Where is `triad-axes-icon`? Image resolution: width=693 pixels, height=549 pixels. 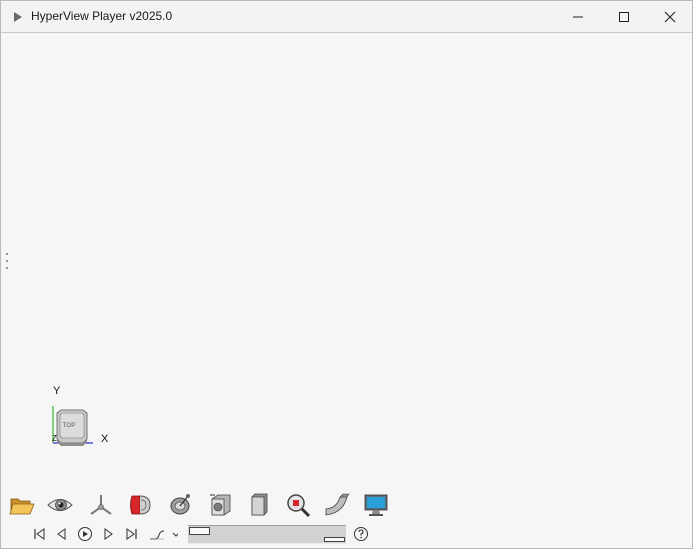 triad-axes-icon is located at coordinates (101, 505).